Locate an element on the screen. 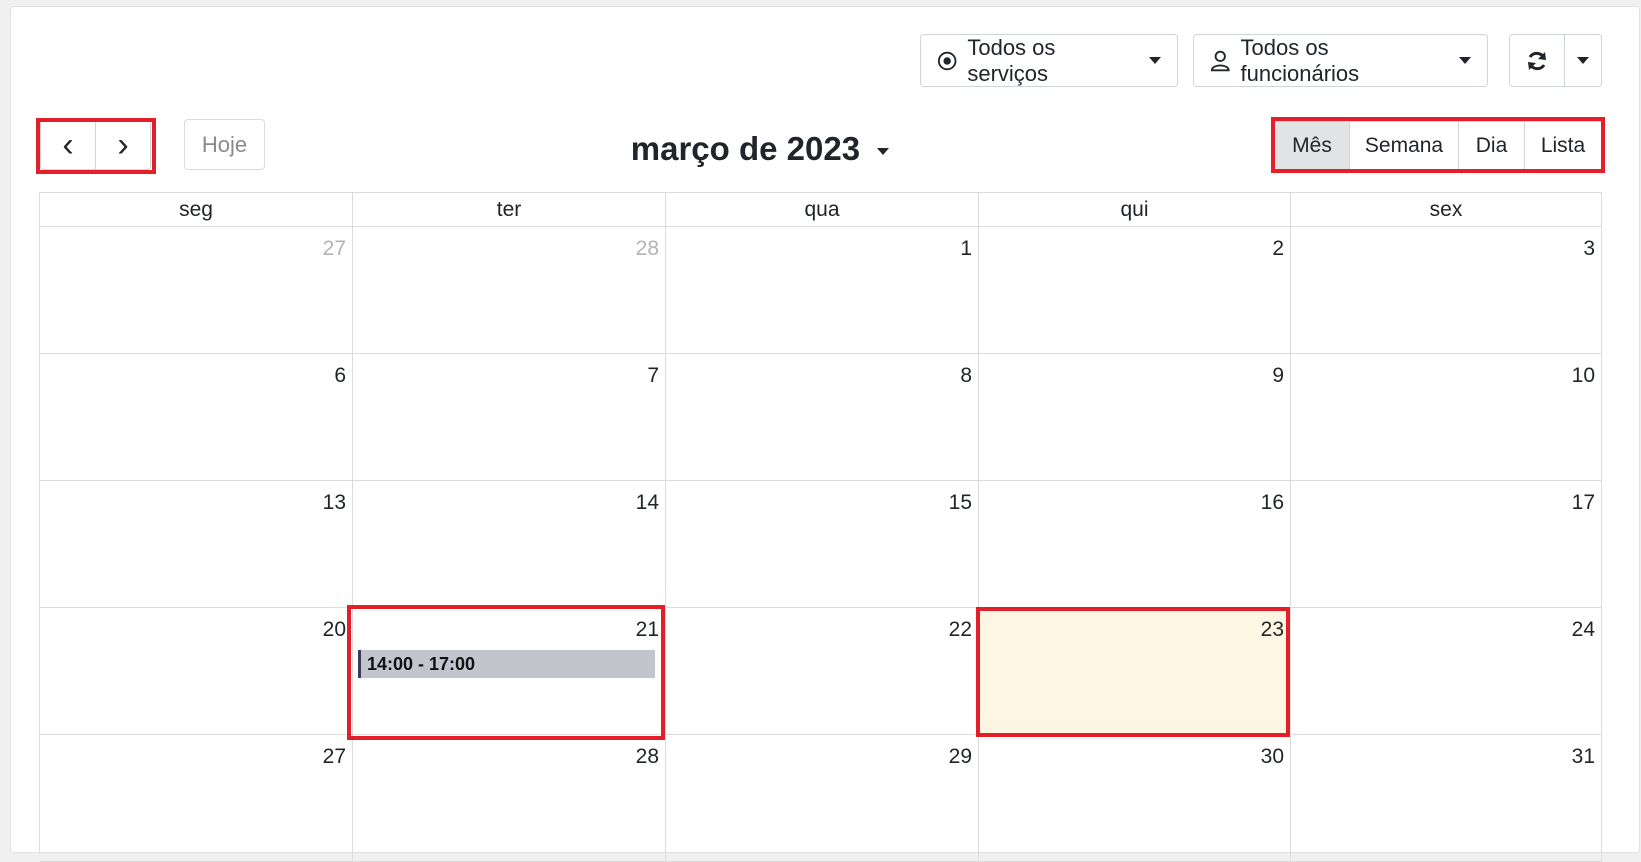  view-list-button: Lista is located at coordinates (1563, 145).